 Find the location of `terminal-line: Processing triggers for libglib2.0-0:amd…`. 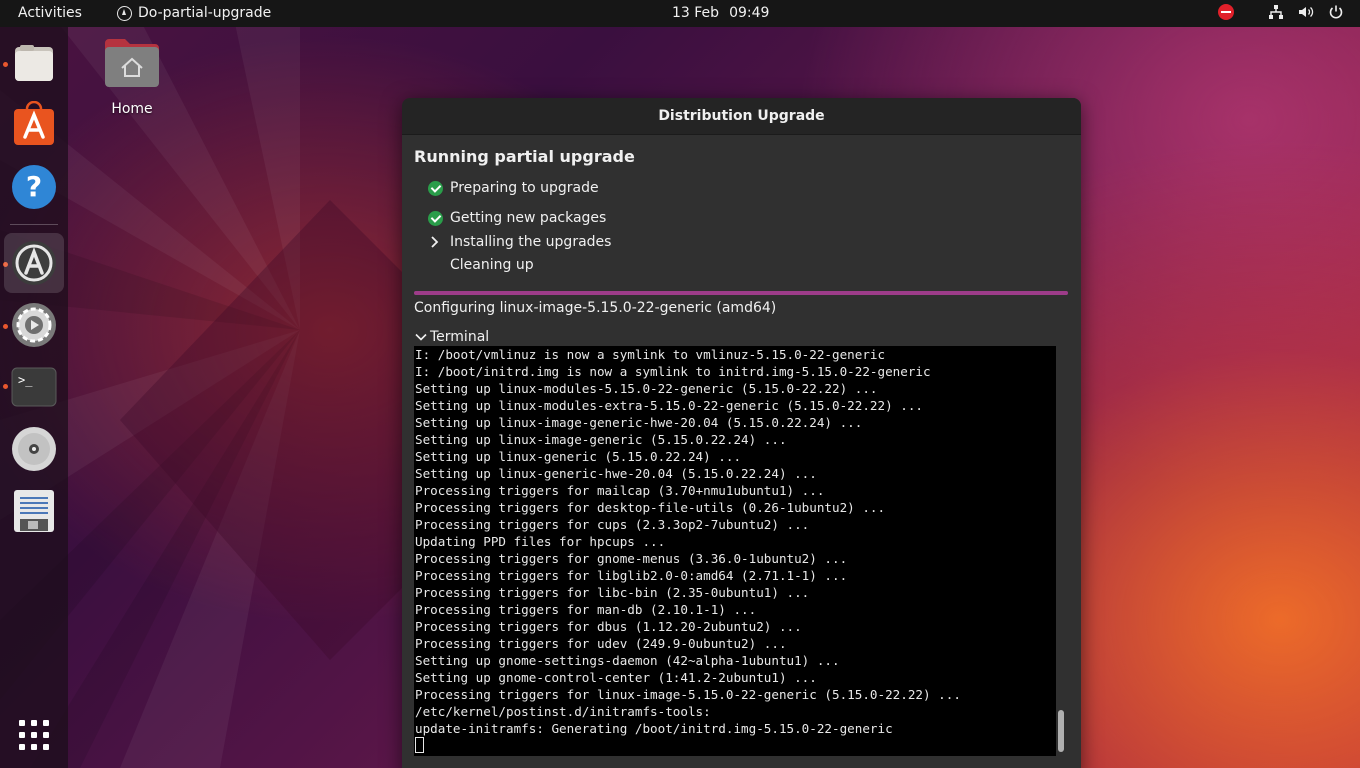

terminal-line: Processing triggers for libglib2.0-0:amd… is located at coordinates (631, 575).